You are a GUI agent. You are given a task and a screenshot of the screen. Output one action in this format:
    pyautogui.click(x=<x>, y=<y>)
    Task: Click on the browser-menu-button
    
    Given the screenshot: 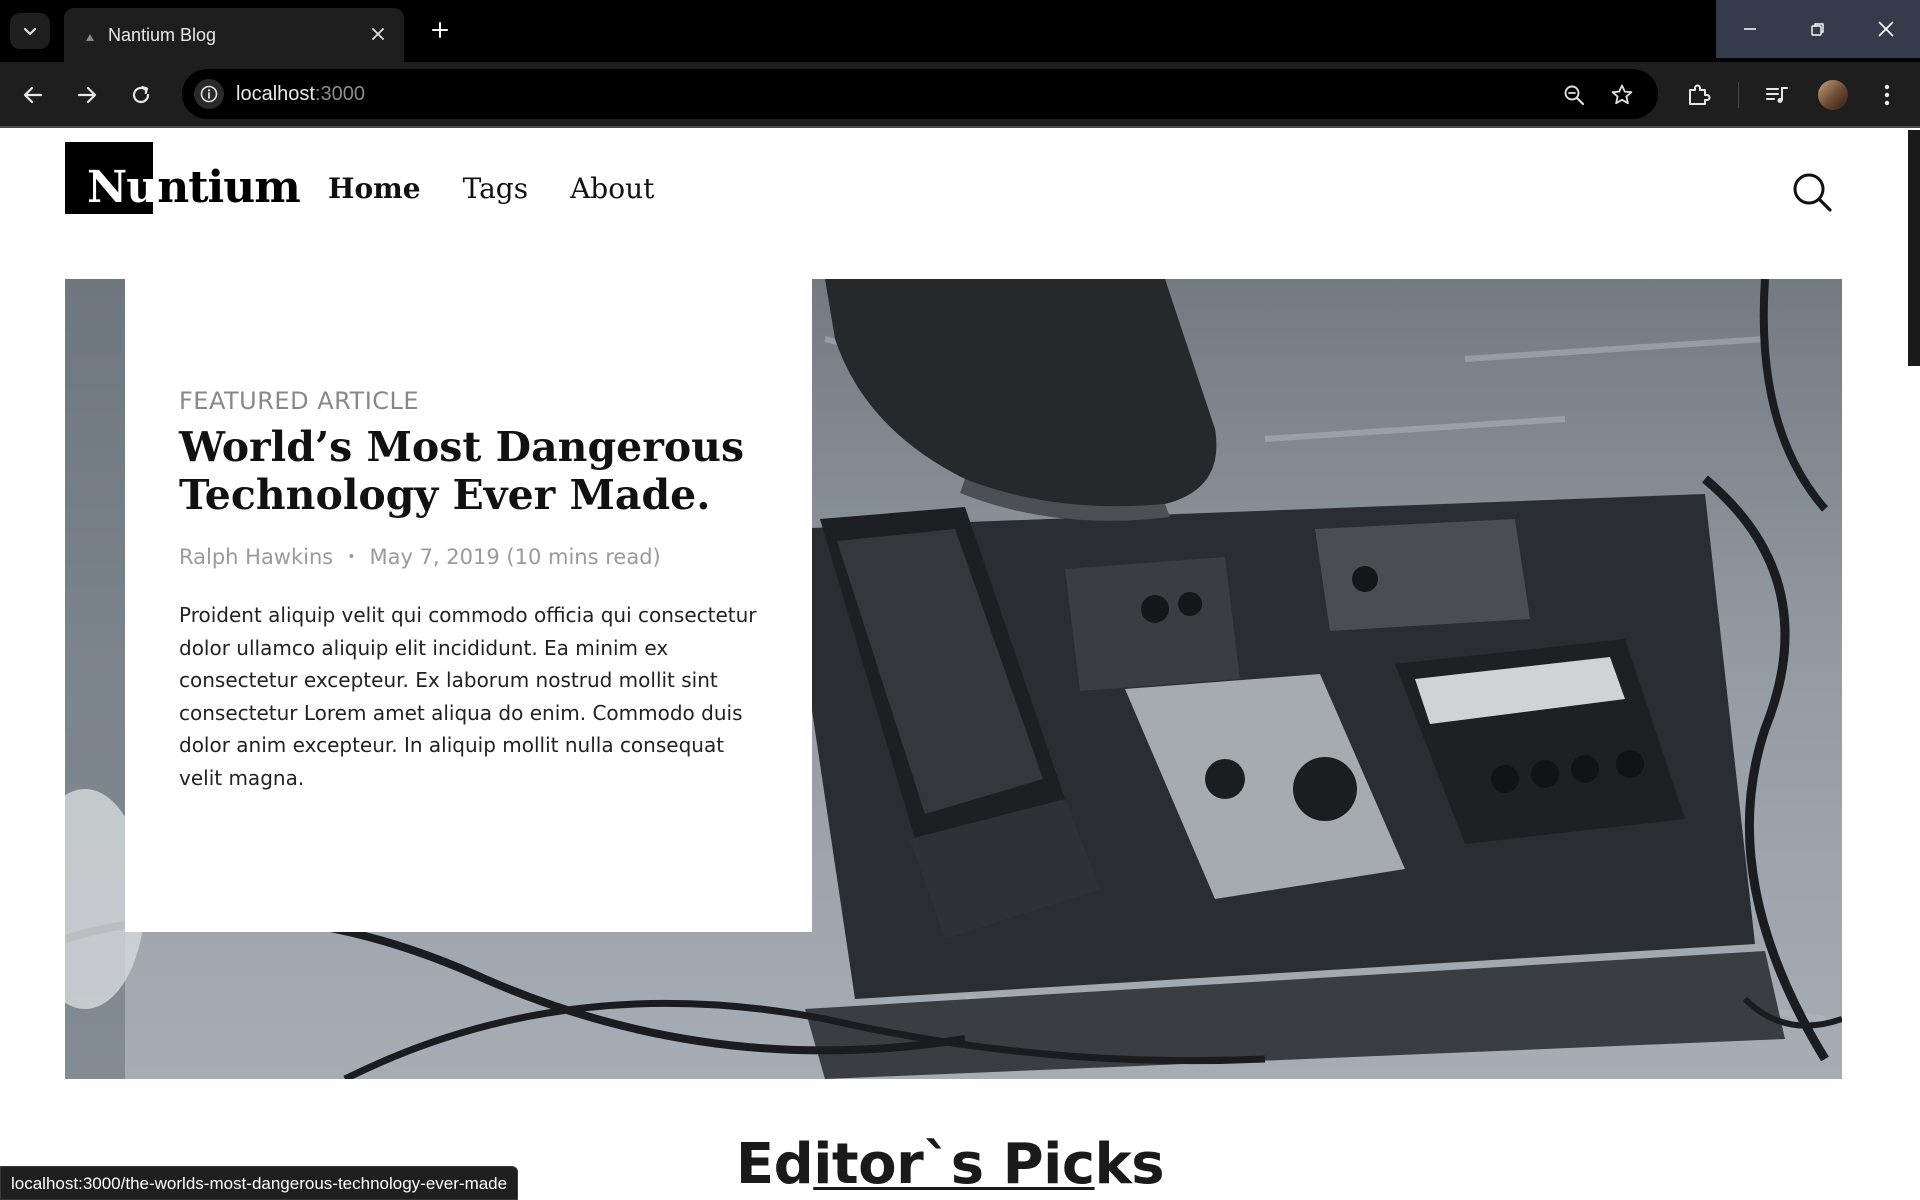 What is the action you would take?
    pyautogui.click(x=1887, y=95)
    